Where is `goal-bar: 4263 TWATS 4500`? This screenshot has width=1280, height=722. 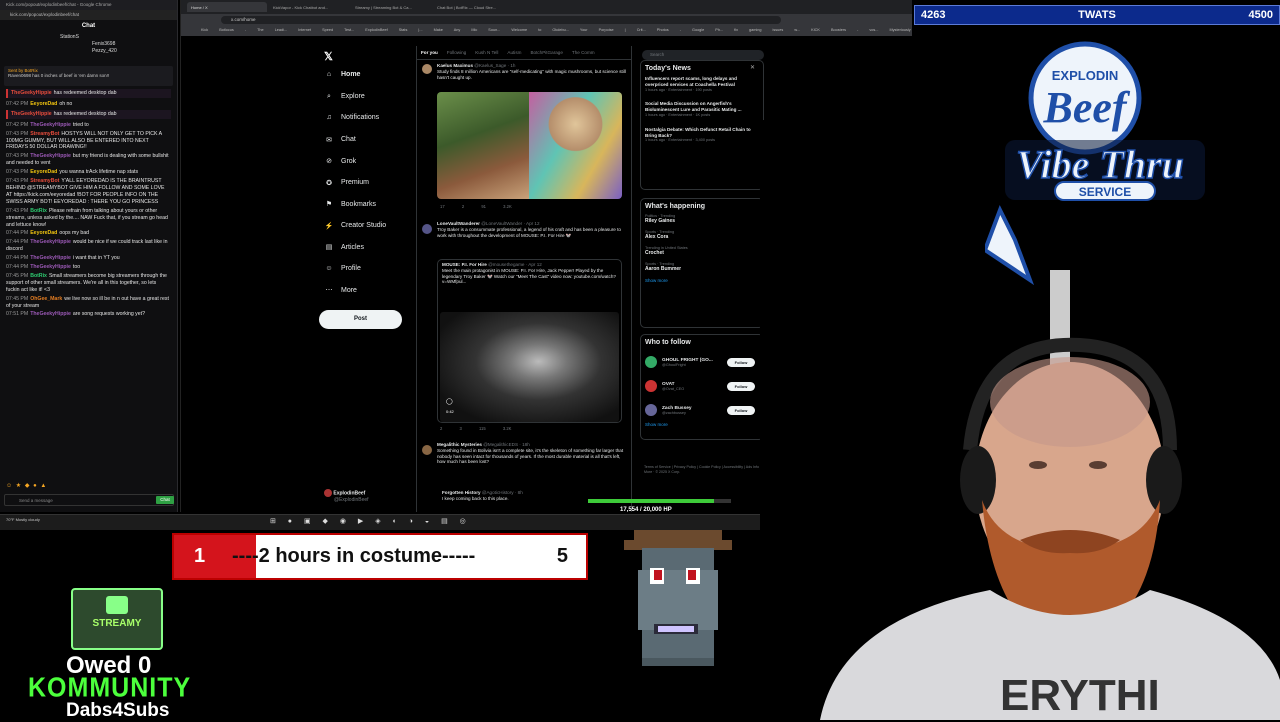
goal-bar: 4263 TWATS 4500 is located at coordinates (1097, 15).